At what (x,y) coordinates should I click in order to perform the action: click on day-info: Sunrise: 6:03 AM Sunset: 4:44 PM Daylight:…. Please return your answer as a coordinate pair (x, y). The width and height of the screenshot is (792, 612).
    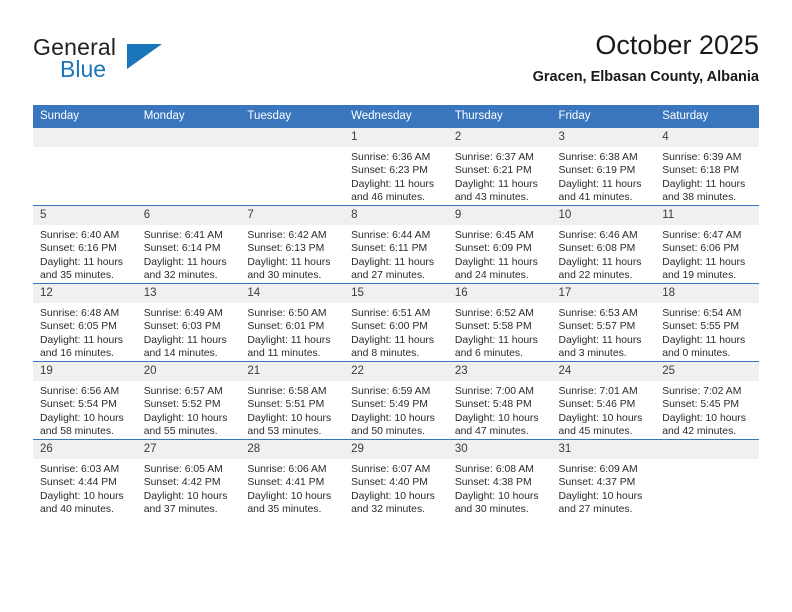
    Looking at the image, I should click on (85, 488).